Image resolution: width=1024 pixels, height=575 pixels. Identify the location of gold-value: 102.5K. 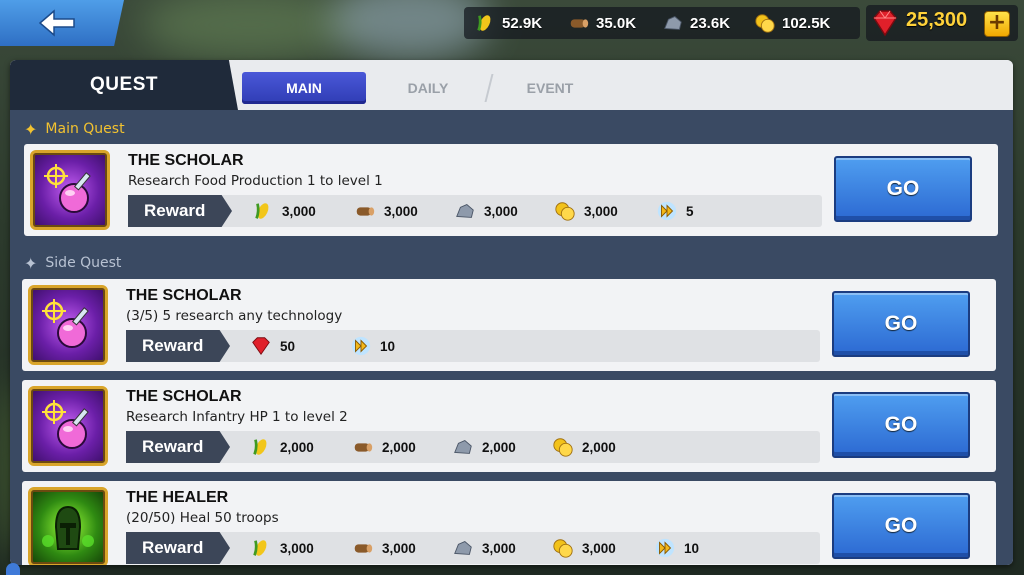
(806, 23).